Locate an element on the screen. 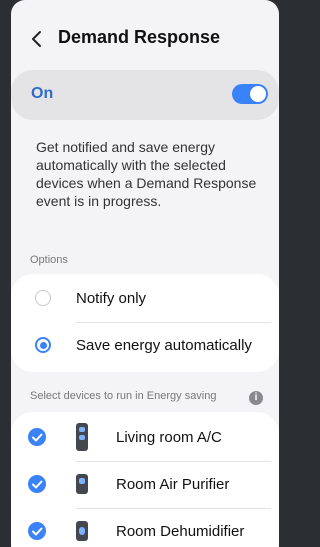  air-conditioner-icon is located at coordinates (82, 437).